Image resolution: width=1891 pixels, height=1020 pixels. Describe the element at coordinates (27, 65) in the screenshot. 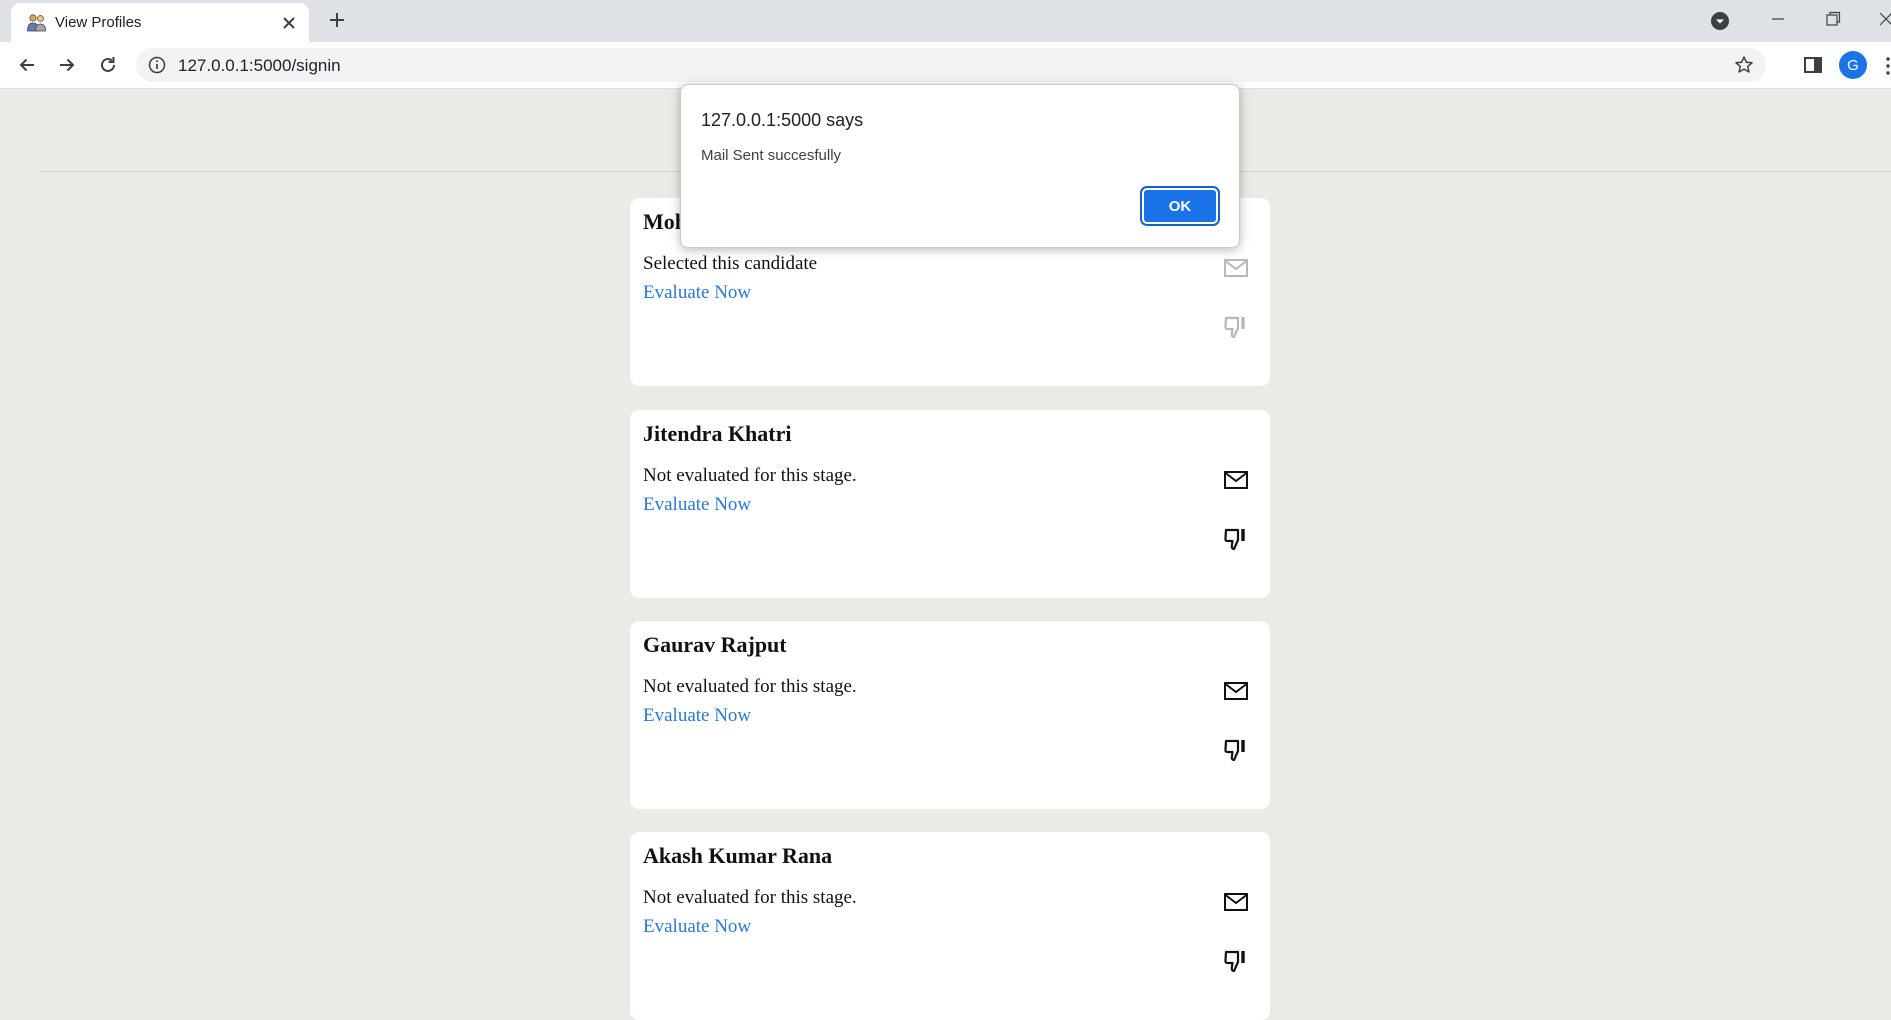

I see `arrow-left-icon` at that location.